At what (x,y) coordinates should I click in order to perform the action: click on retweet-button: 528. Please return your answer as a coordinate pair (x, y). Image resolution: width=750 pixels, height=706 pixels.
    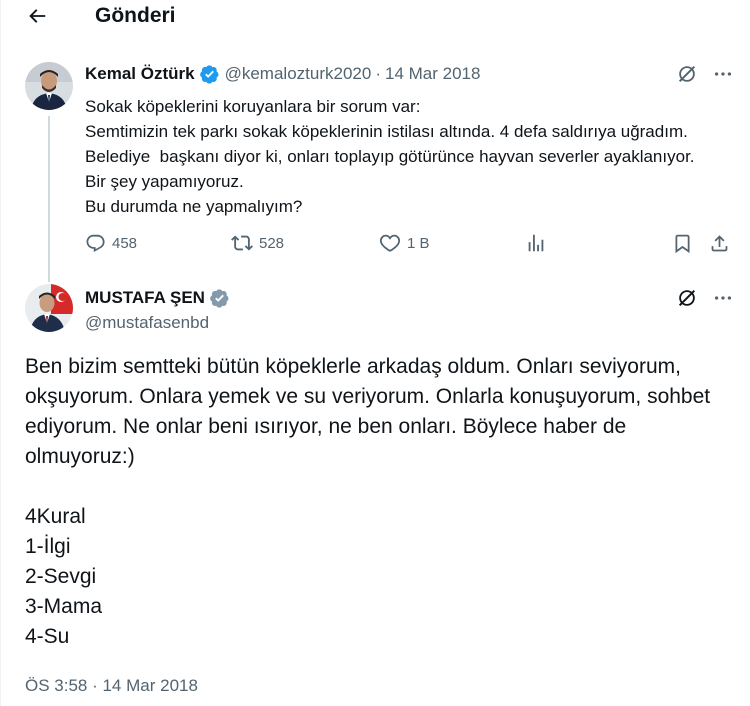
    Looking at the image, I should click on (257, 243).